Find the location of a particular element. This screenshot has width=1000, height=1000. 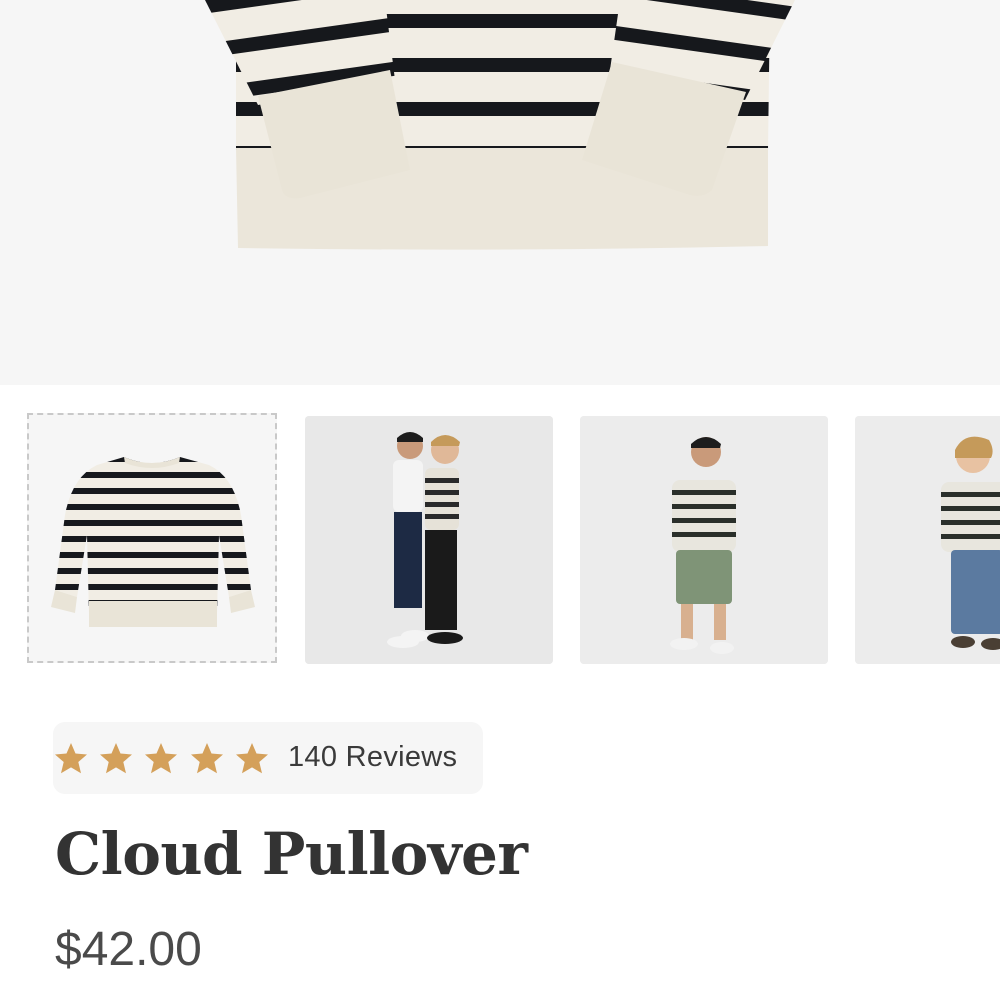

reviews-count: 140 Reviews is located at coordinates (372, 757).